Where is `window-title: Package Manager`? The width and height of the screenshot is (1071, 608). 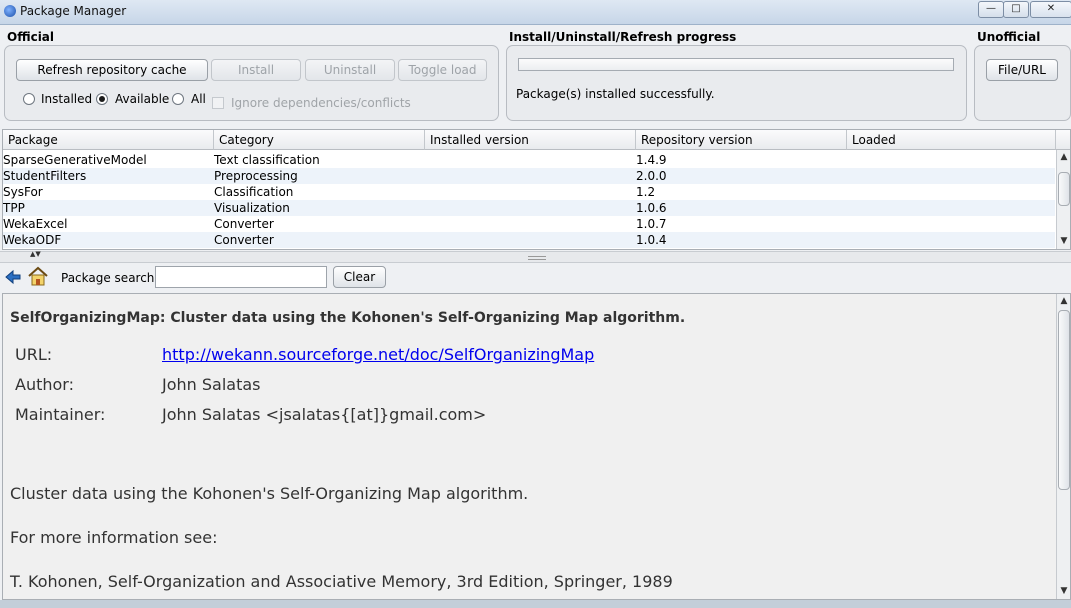
window-title: Package Manager is located at coordinates (73, 11).